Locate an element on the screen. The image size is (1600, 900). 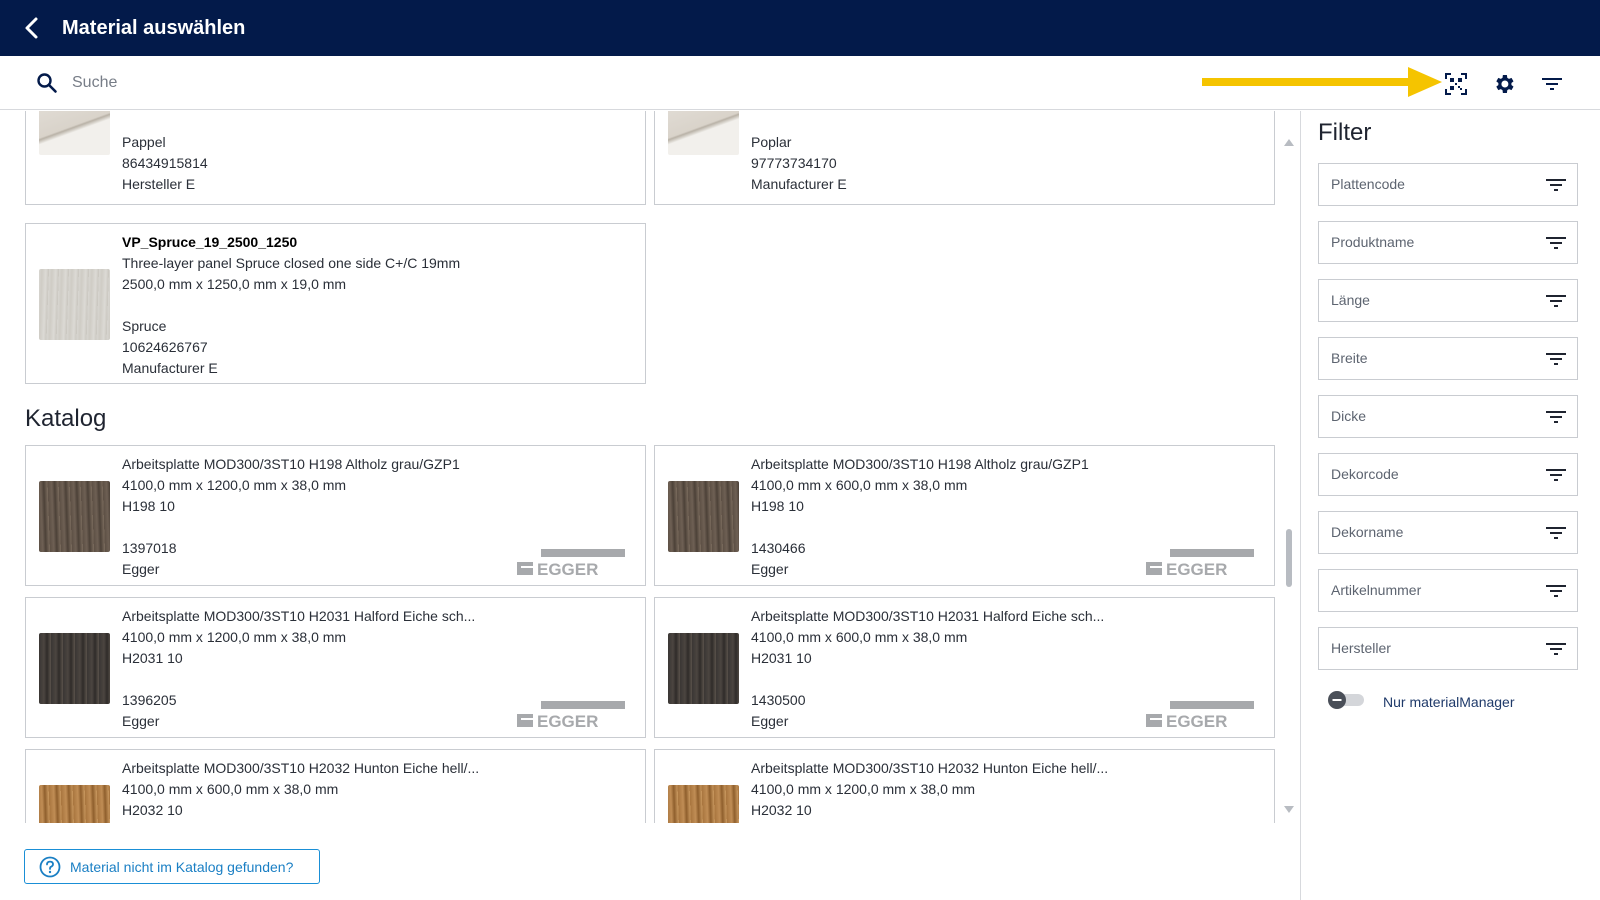
catalog-item-article: 1397018 is located at coordinates (149, 548).